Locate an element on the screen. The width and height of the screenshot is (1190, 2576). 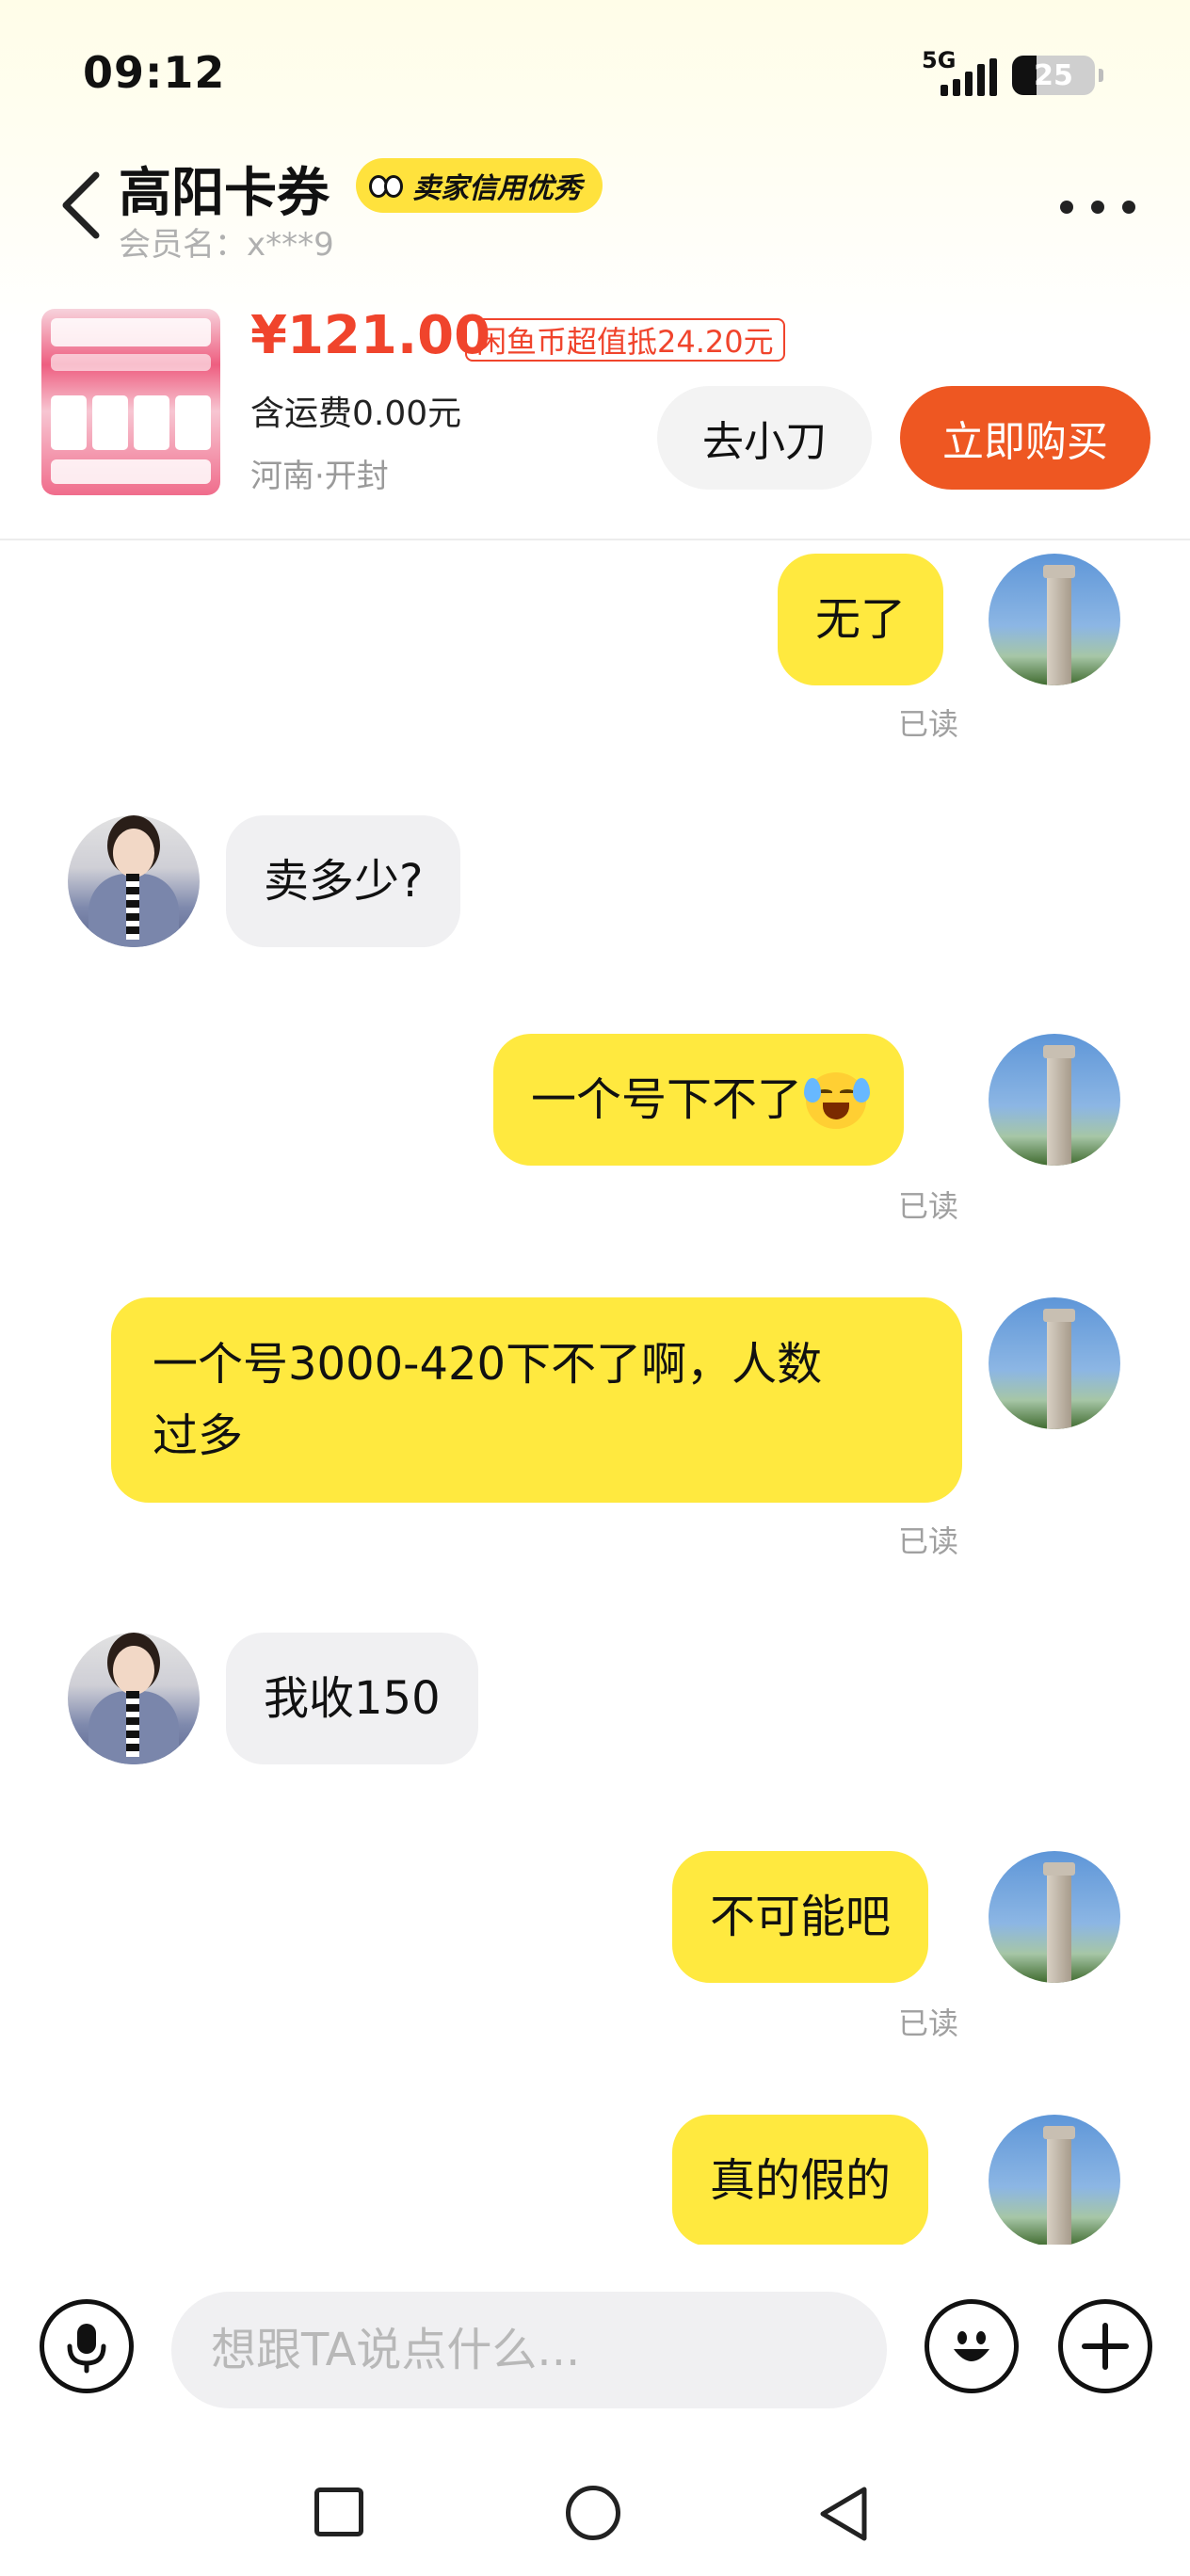
seller-credit-badge: 卖家信用优秀 is located at coordinates (479, 185).